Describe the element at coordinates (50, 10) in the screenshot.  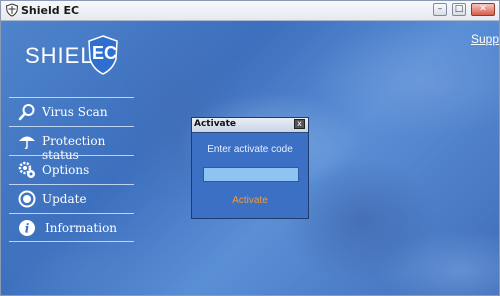
I see `window-title: Shield EC` at that location.